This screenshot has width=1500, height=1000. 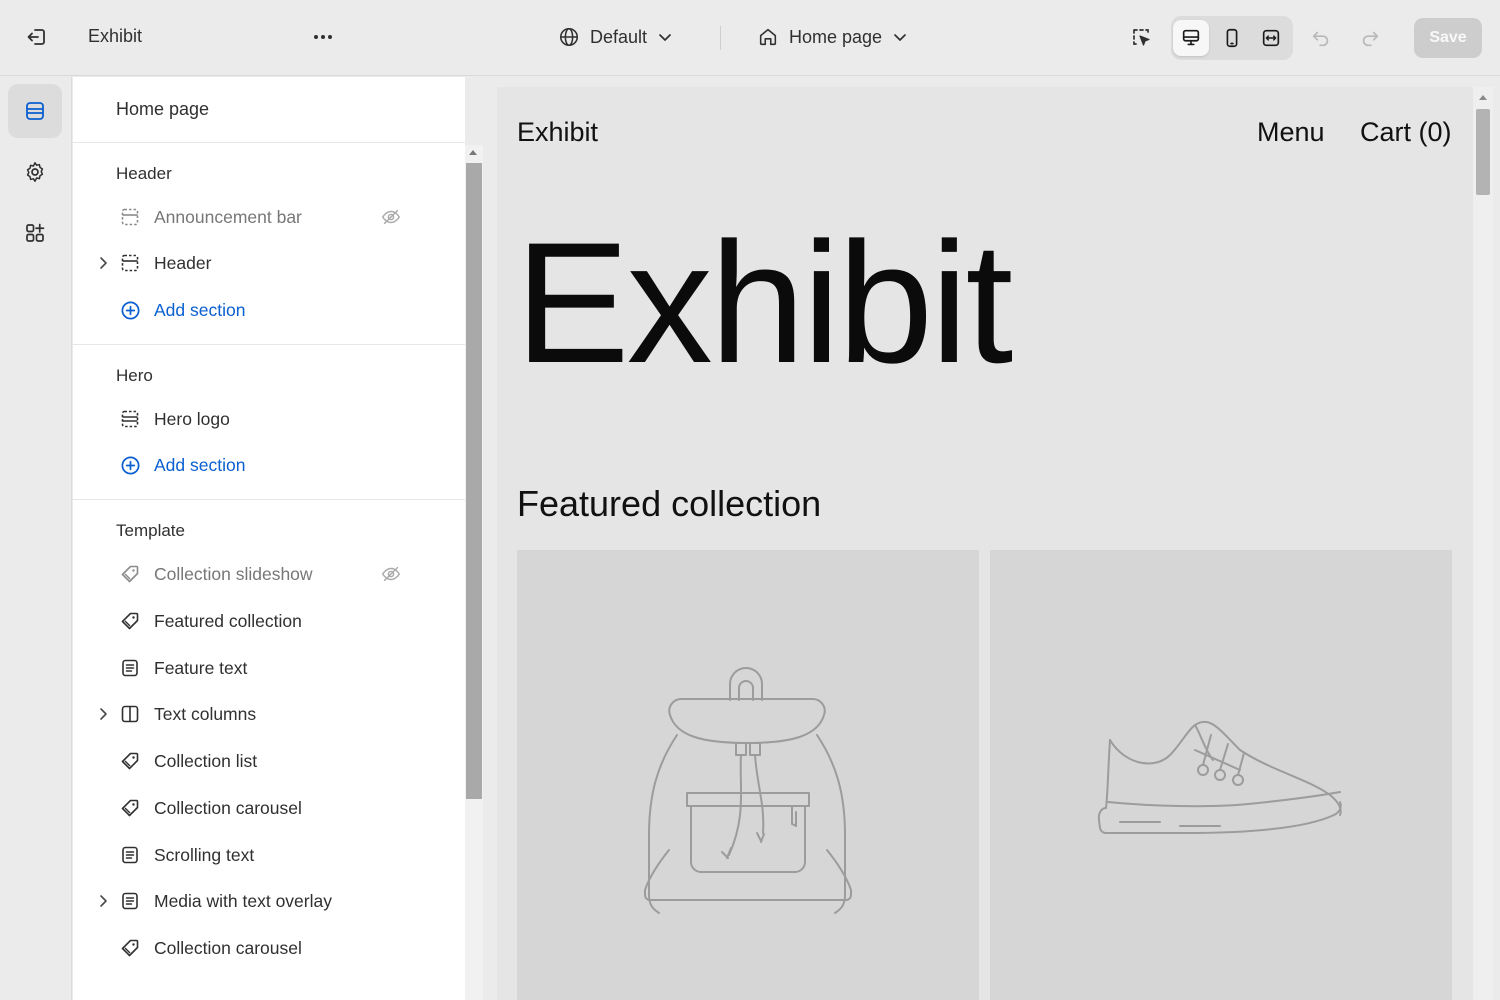 I want to click on page-dropdown: Home page, so click(x=832, y=37).